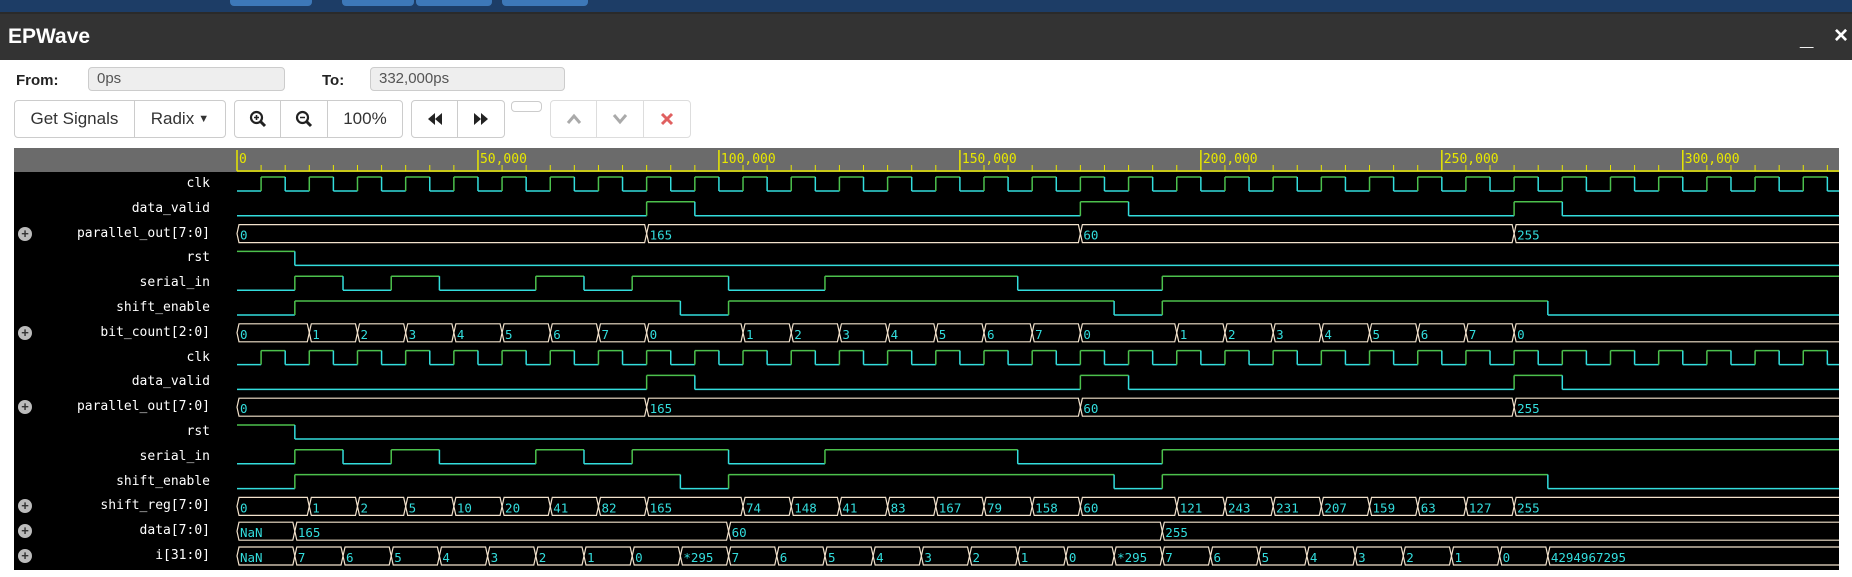 This screenshot has height=577, width=1852. What do you see at coordinates (467, 79) in the screenshot?
I see `to-input: 332,000ps` at bounding box center [467, 79].